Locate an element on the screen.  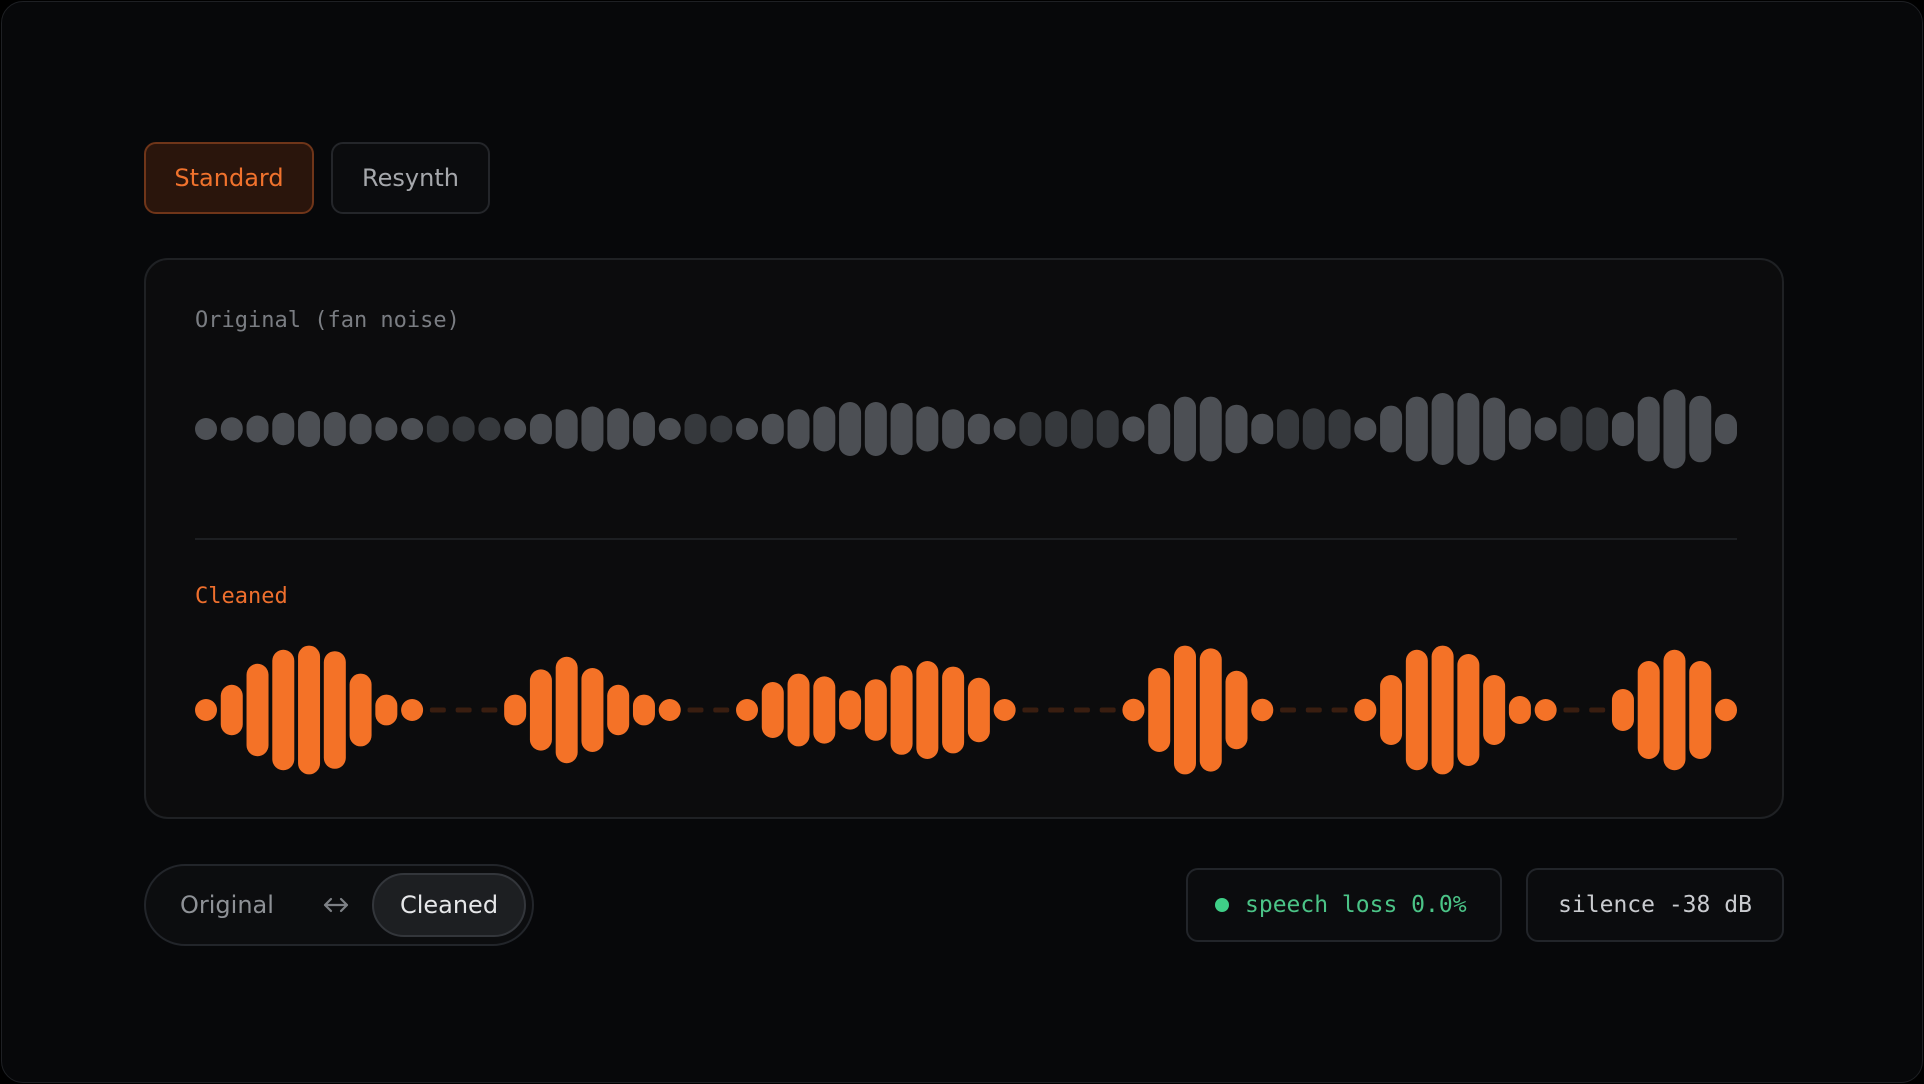
speech-loss-badge: speech loss 0.0% is located at coordinates (1344, 905).